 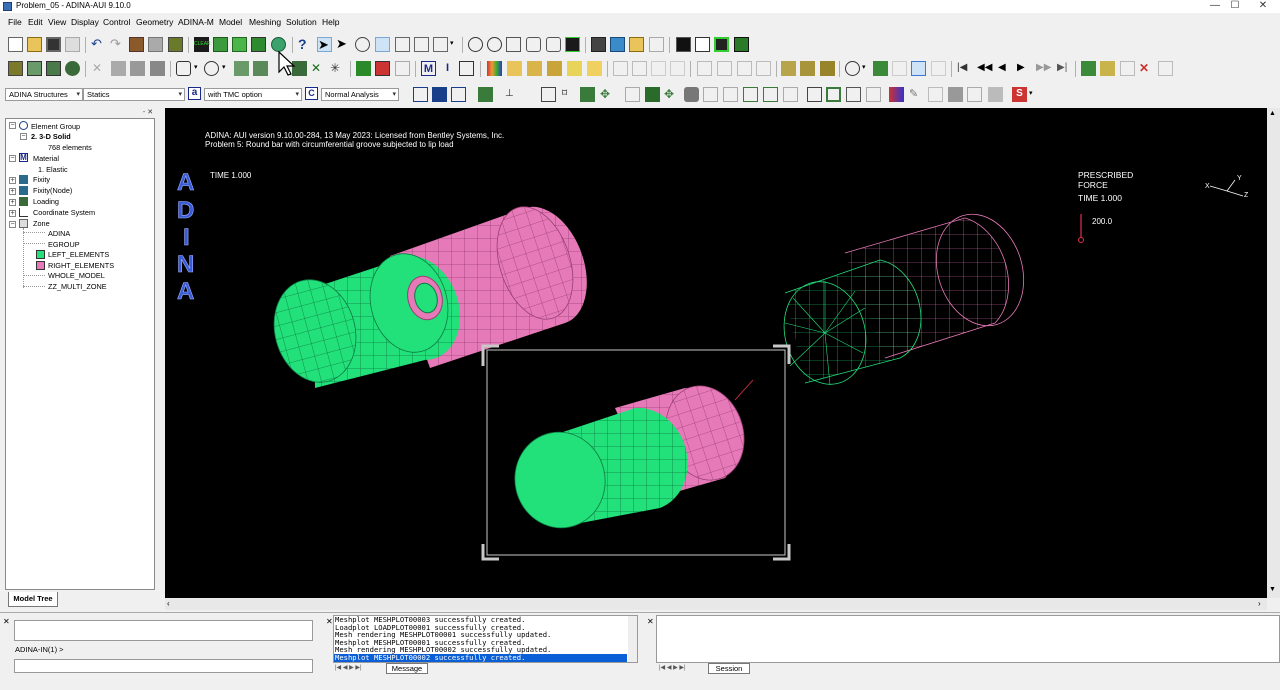 What do you see at coordinates (98, 44) in the screenshot?
I see `undo-icon: ↶` at bounding box center [98, 44].